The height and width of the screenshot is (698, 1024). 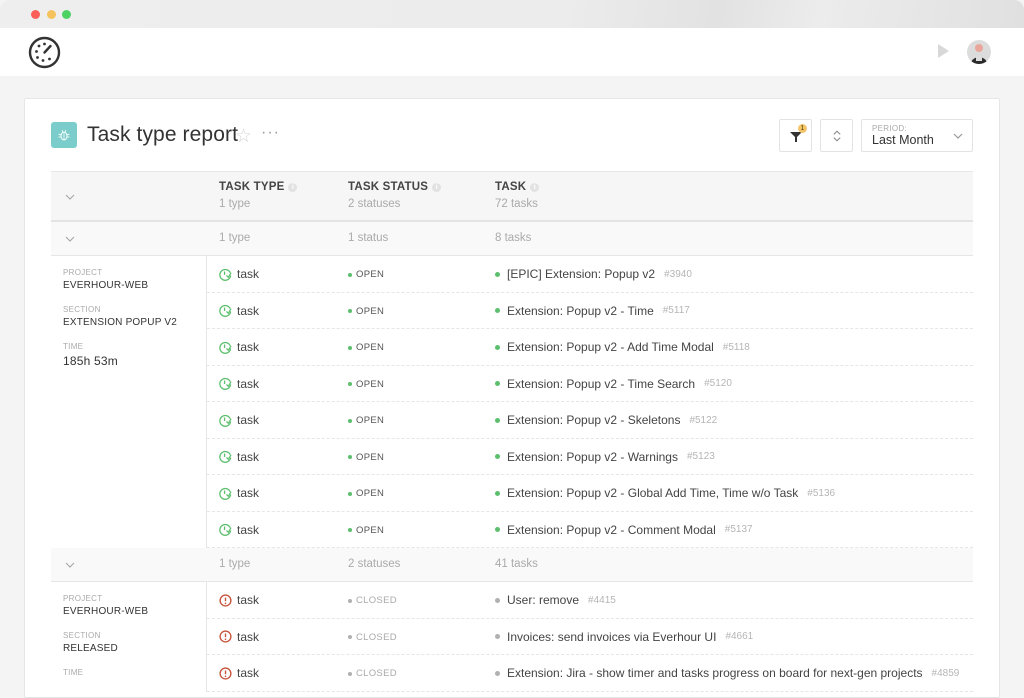 What do you see at coordinates (270, 133) in the screenshot?
I see `more-icon: ···` at bounding box center [270, 133].